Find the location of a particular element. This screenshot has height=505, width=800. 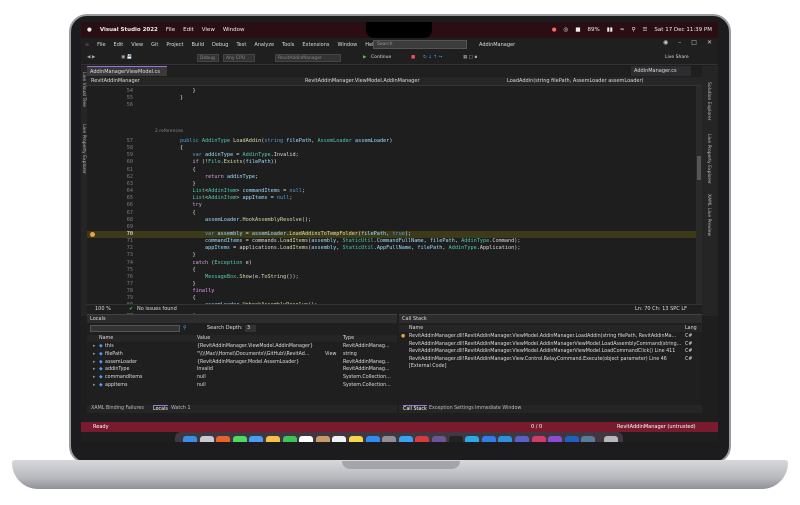

reminders-icon is located at coordinates (339, 439).